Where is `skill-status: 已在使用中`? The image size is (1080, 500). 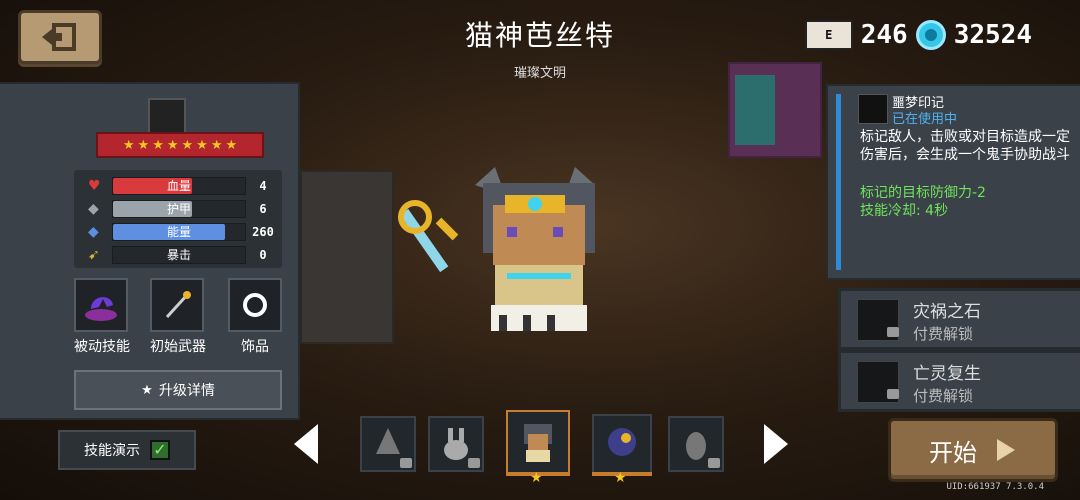
skill-status: 已在使用中 is located at coordinates (925, 119).